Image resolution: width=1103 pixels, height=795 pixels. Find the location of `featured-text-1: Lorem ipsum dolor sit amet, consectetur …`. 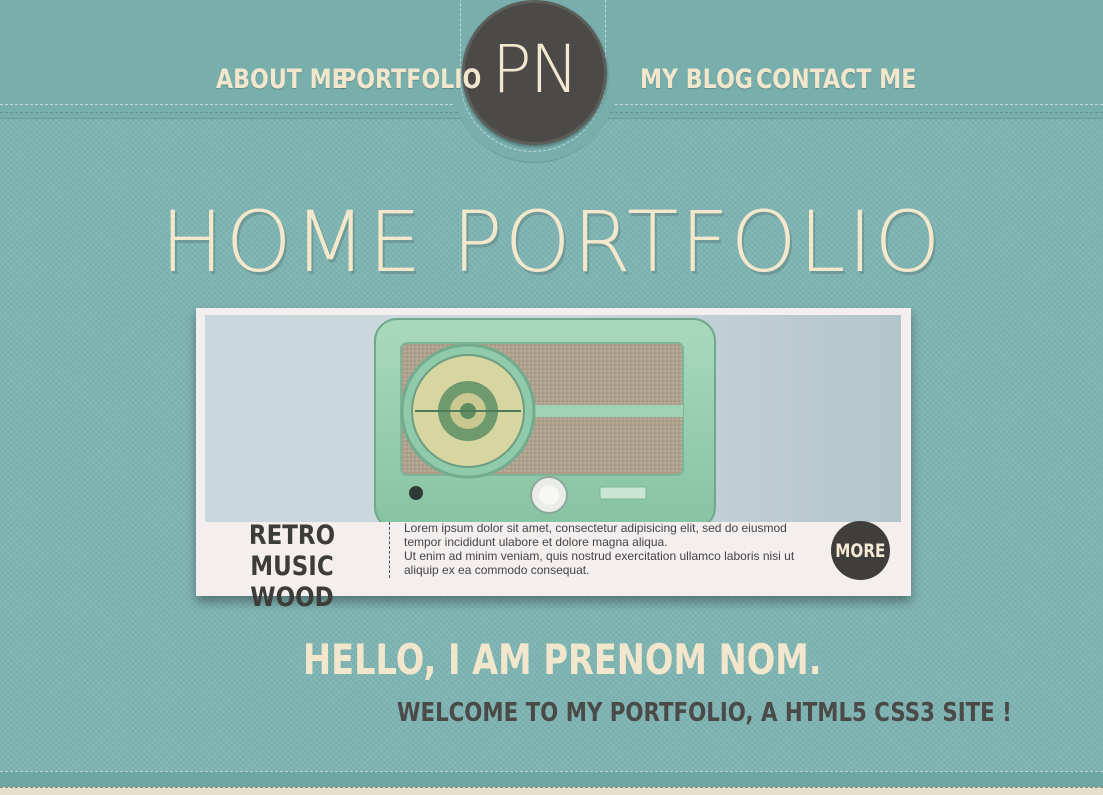

featured-text-1: Lorem ipsum dolor sit amet, consectetur … is located at coordinates (595, 535).